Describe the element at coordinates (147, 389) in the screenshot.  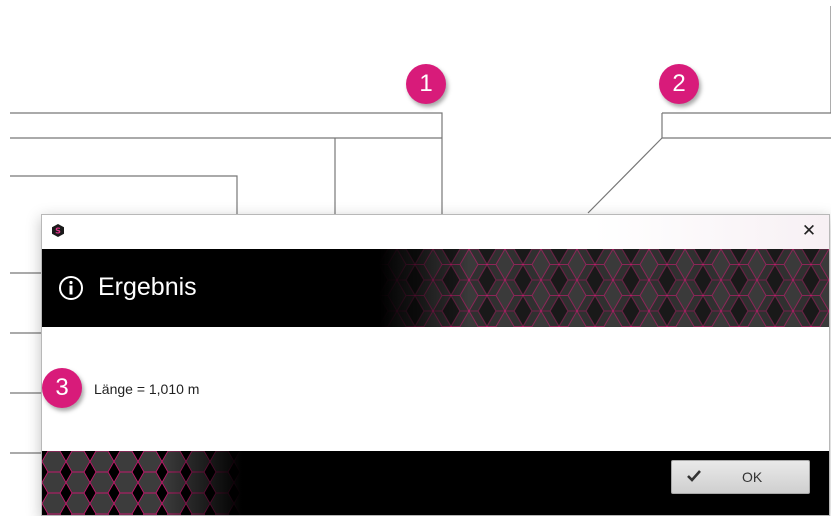
I see `result-text: Länge = 1,010 m` at that location.